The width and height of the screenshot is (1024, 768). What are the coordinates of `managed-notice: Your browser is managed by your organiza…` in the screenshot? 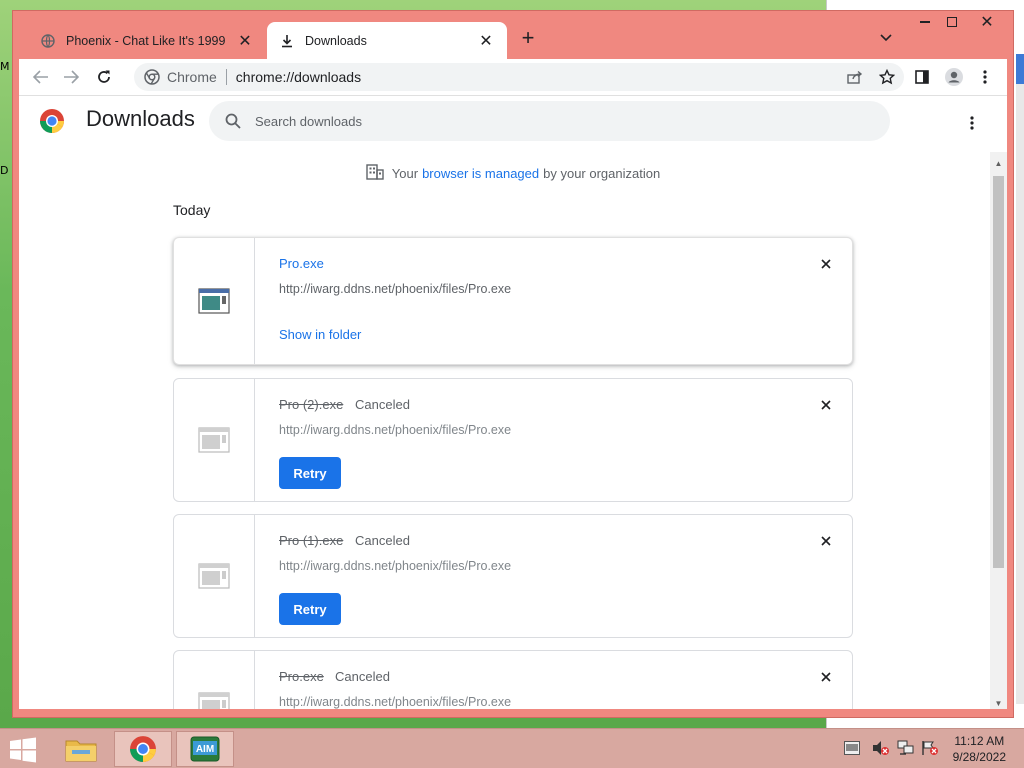 It's located at (513, 173).